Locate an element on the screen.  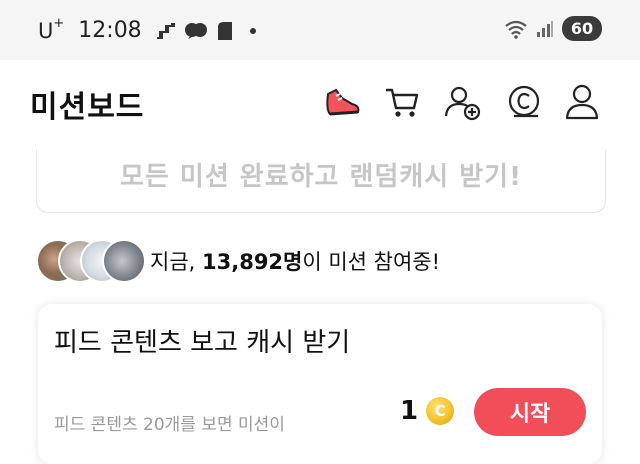
status-right: 60 is located at coordinates (553, 28).